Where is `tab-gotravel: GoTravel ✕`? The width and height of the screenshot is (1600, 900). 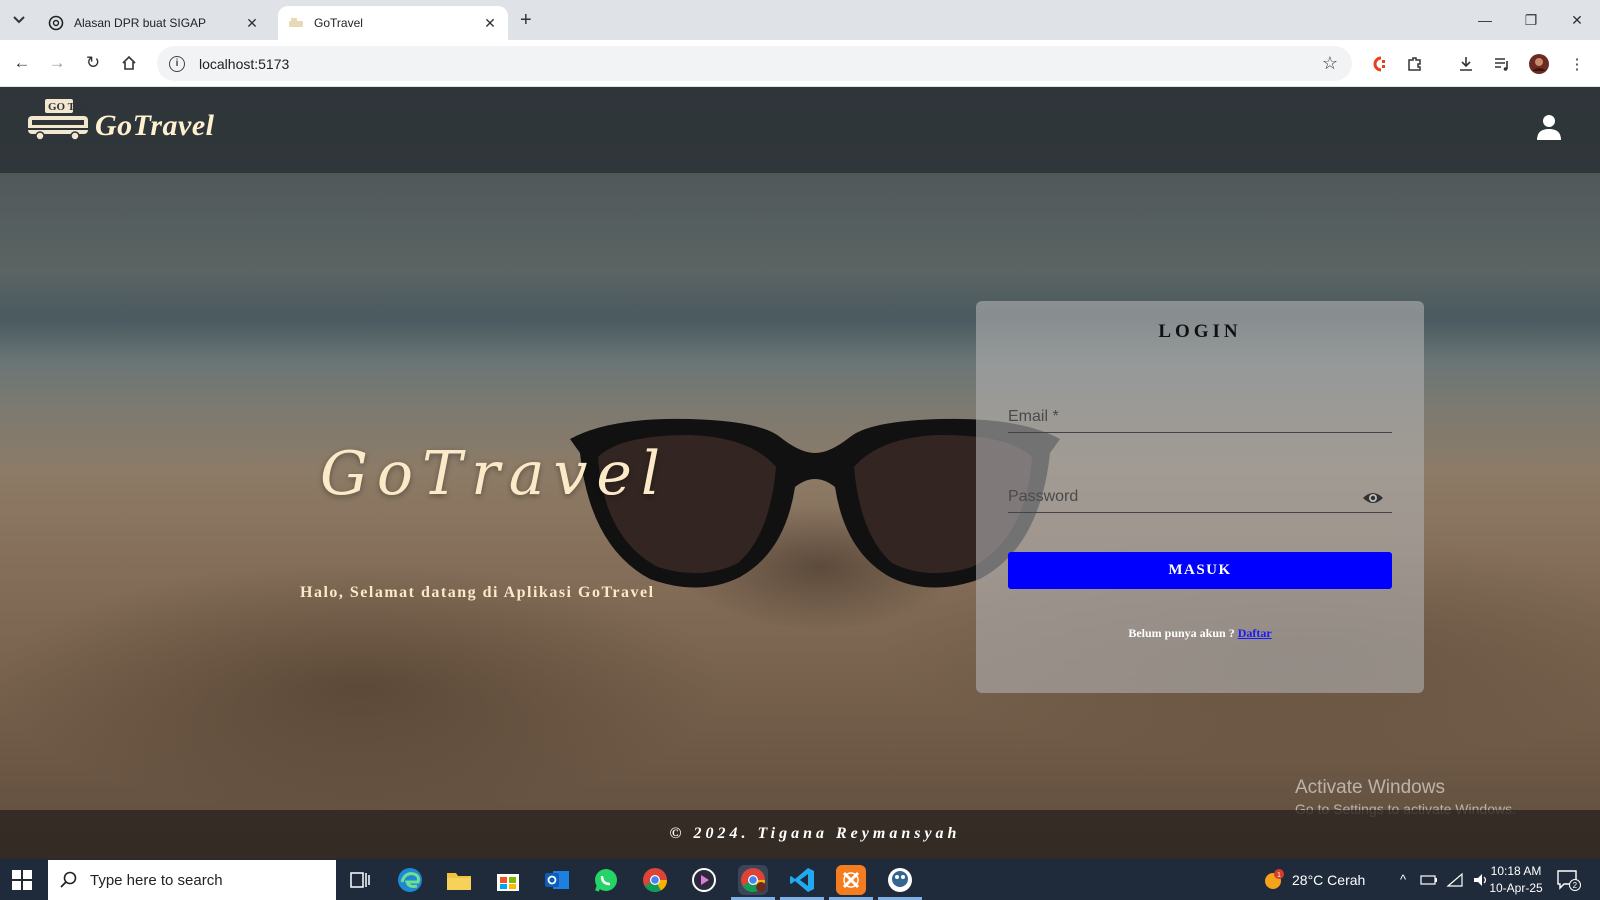 tab-gotravel: GoTravel ✕ is located at coordinates (393, 23).